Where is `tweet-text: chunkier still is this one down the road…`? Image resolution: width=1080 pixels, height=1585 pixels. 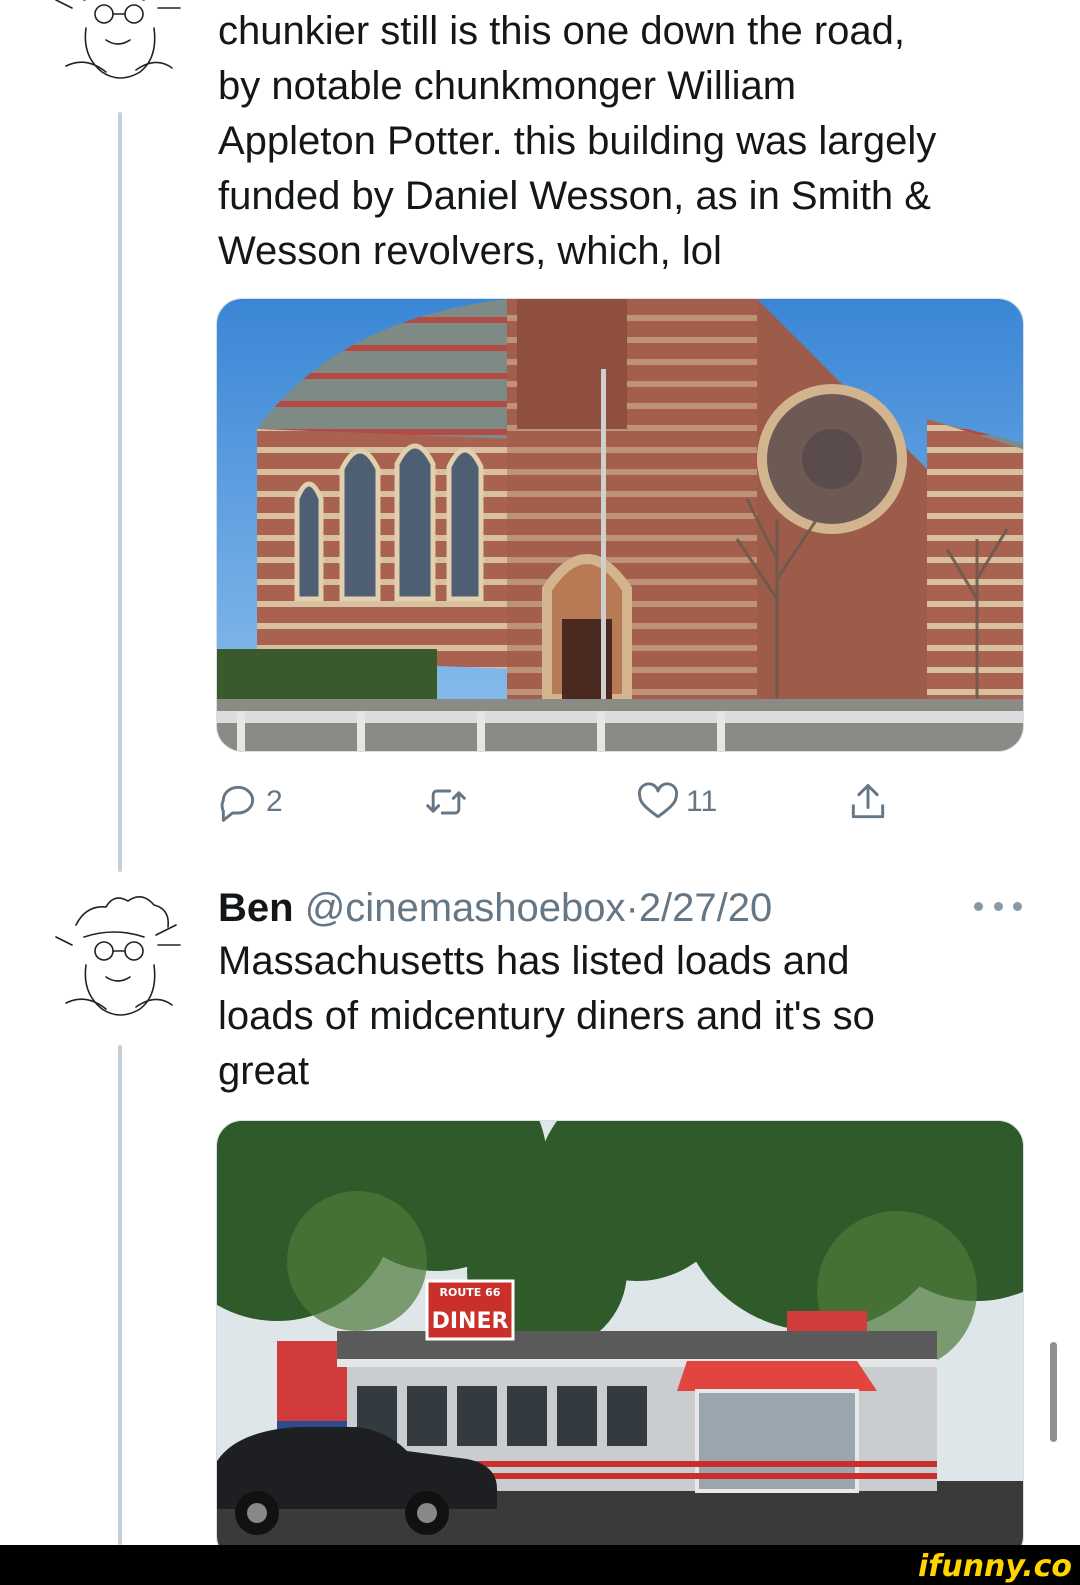
tweet-text: chunkier still is this one down the road… is located at coordinates (577, 141).